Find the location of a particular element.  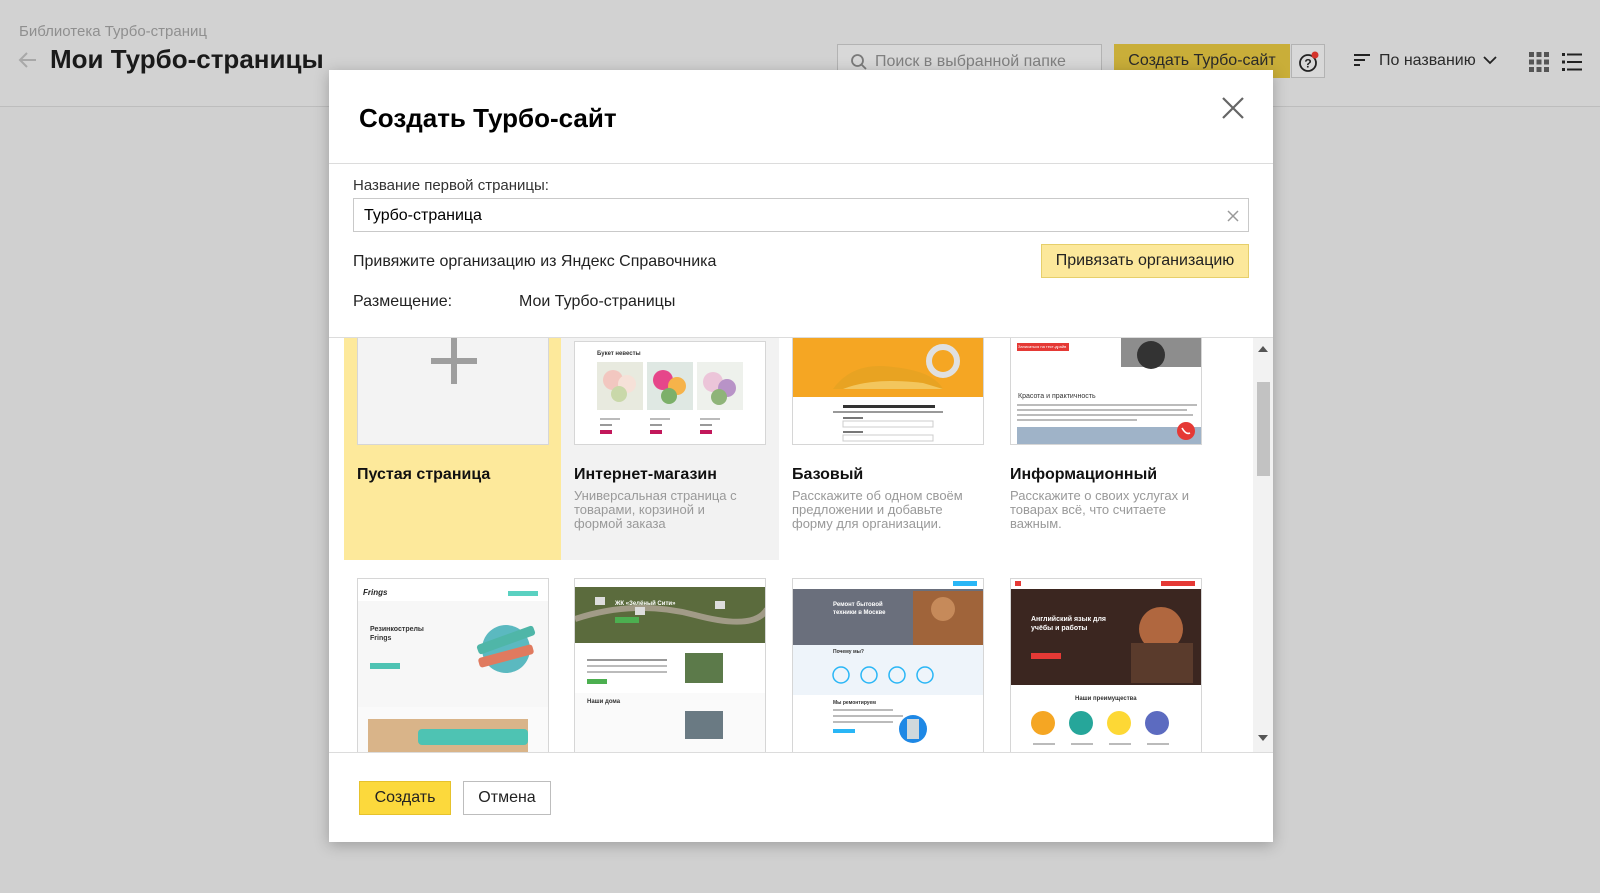

search-placeholder: Поиск в выбранной папке is located at coordinates (970, 61).